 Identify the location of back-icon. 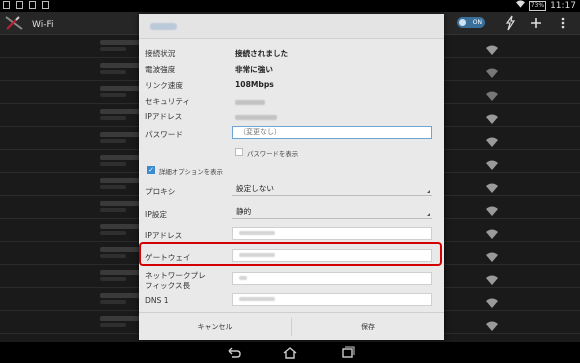
(236, 352).